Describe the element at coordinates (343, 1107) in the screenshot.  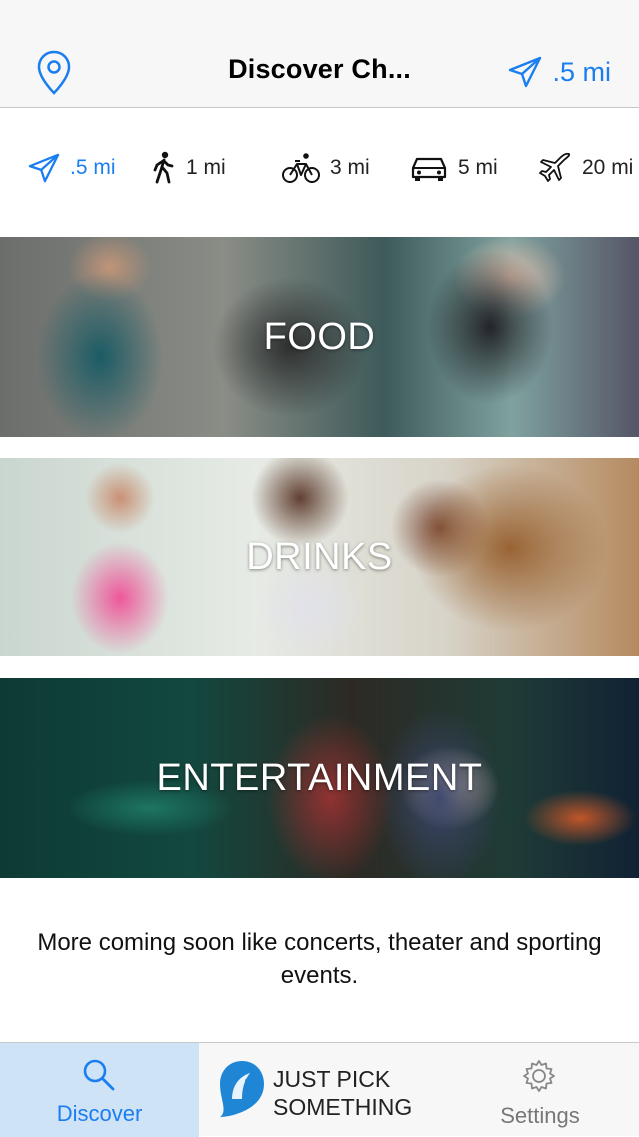
I see `tab-label-line: SOMETHING` at that location.